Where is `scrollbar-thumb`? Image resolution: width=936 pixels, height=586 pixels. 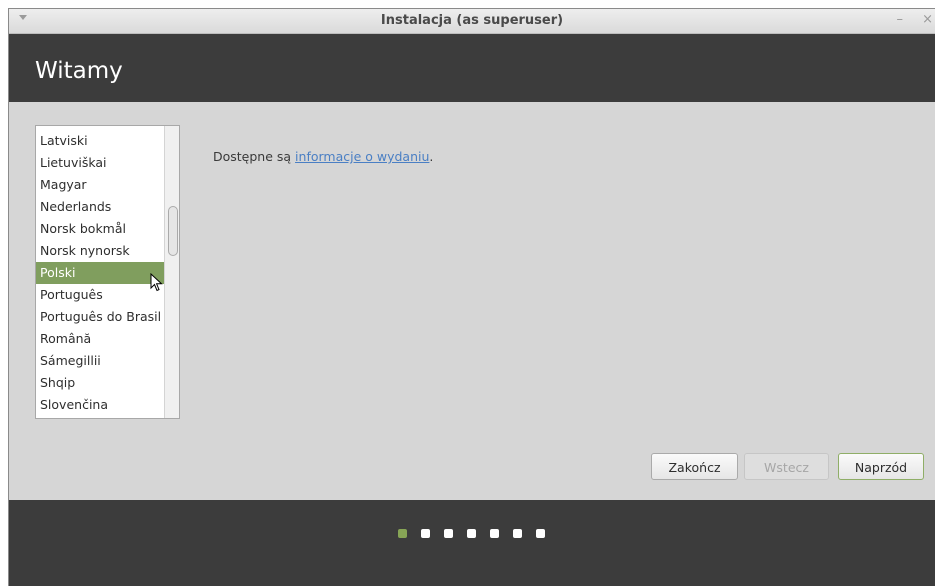 scrollbar-thumb is located at coordinates (173, 231).